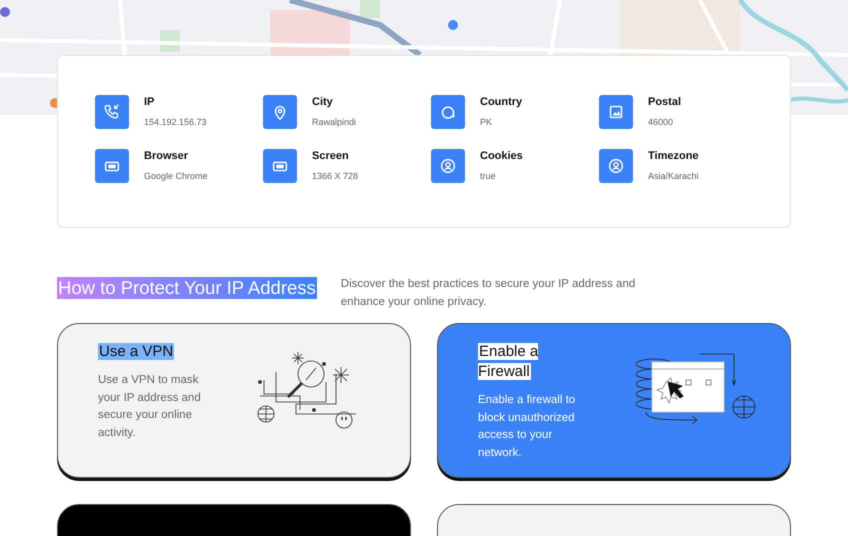 Image resolution: width=848 pixels, height=536 pixels. Describe the element at coordinates (167, 156) in the screenshot. I see `info-label: Browser` at that location.